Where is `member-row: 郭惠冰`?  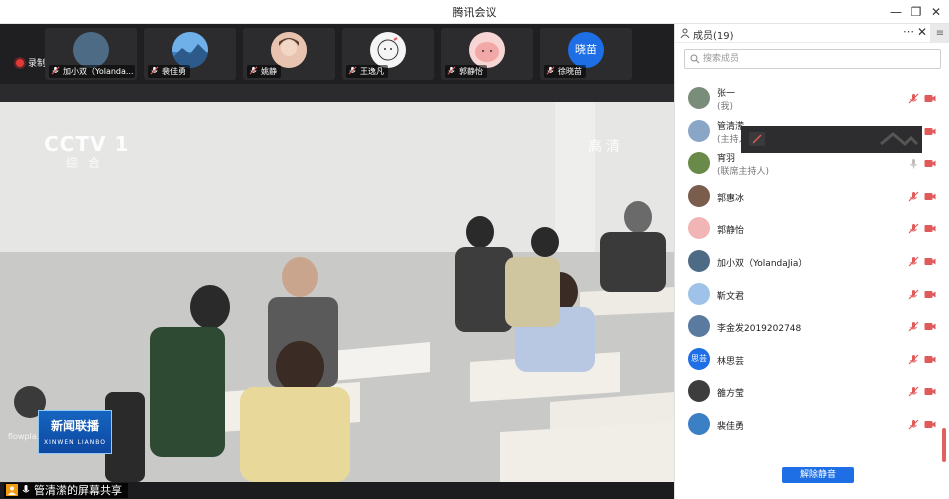
member-row: 郭惠冰 is located at coordinates (806, 197).